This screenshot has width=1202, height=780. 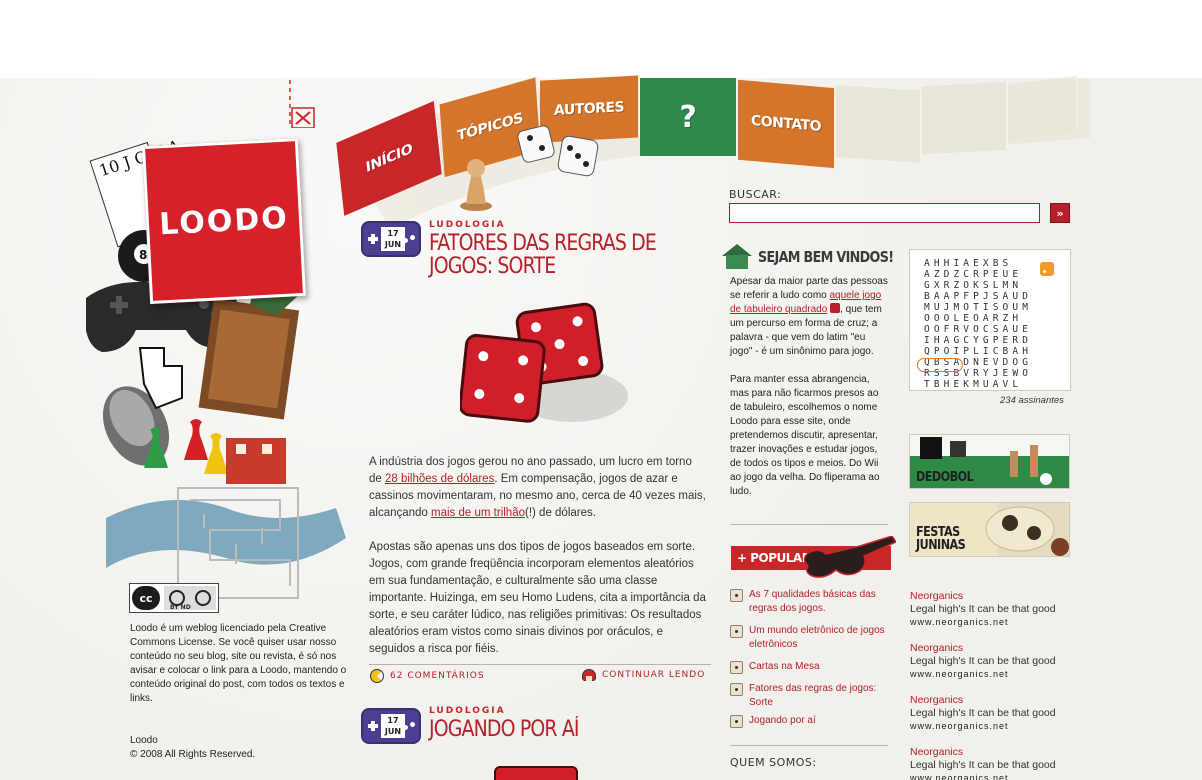 I want to click on welcome-header: SEJAM BEM VINDOS!, so click(x=819, y=257).